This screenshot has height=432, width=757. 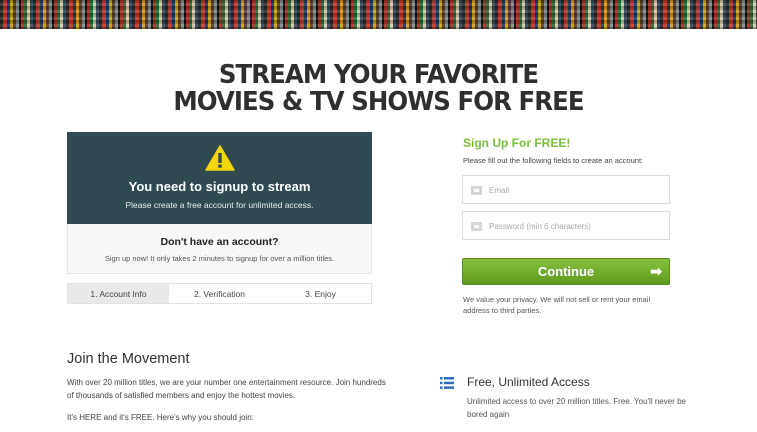 I want to click on join-title: Join the Movement, so click(x=128, y=359).